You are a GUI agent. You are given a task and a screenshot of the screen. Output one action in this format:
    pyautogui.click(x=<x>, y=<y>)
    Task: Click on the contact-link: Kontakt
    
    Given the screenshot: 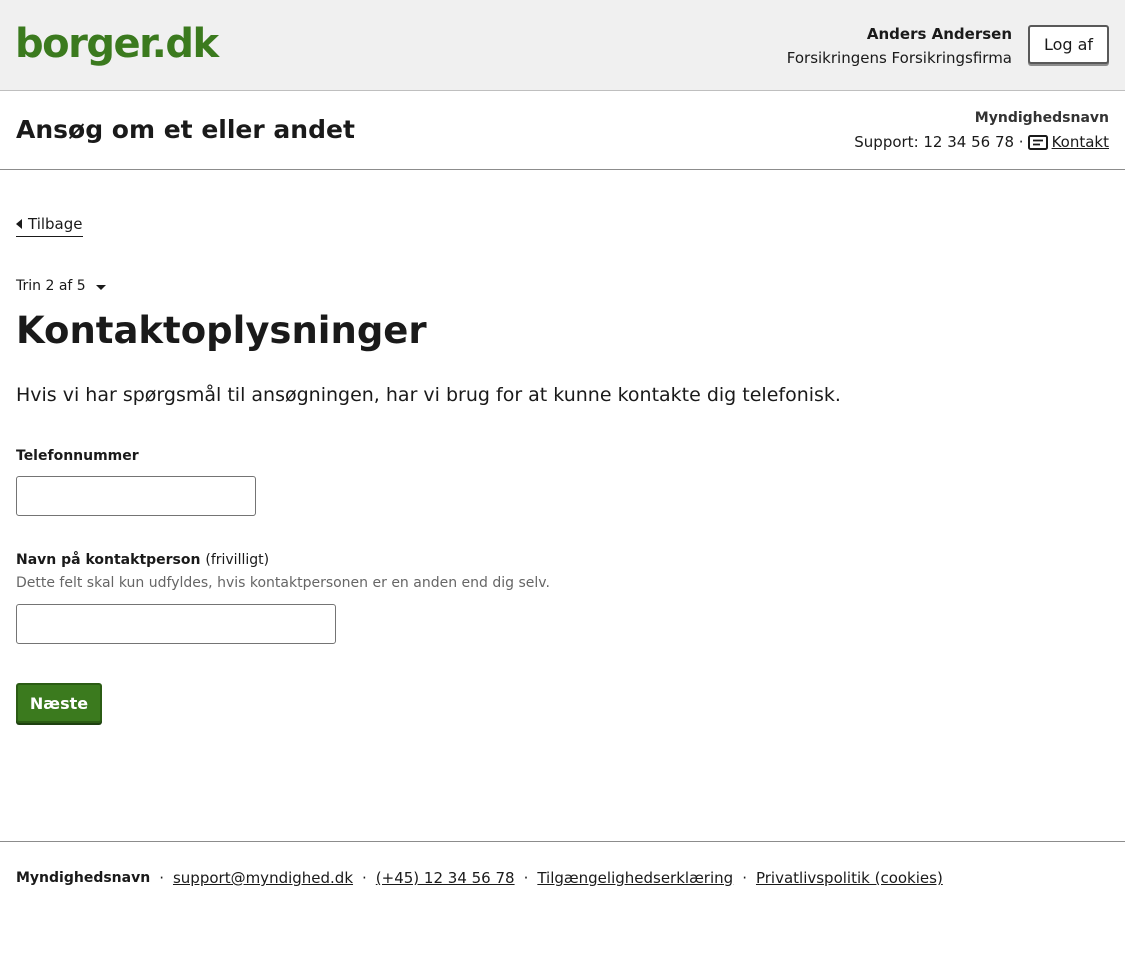 What is the action you would take?
    pyautogui.click(x=1080, y=142)
    